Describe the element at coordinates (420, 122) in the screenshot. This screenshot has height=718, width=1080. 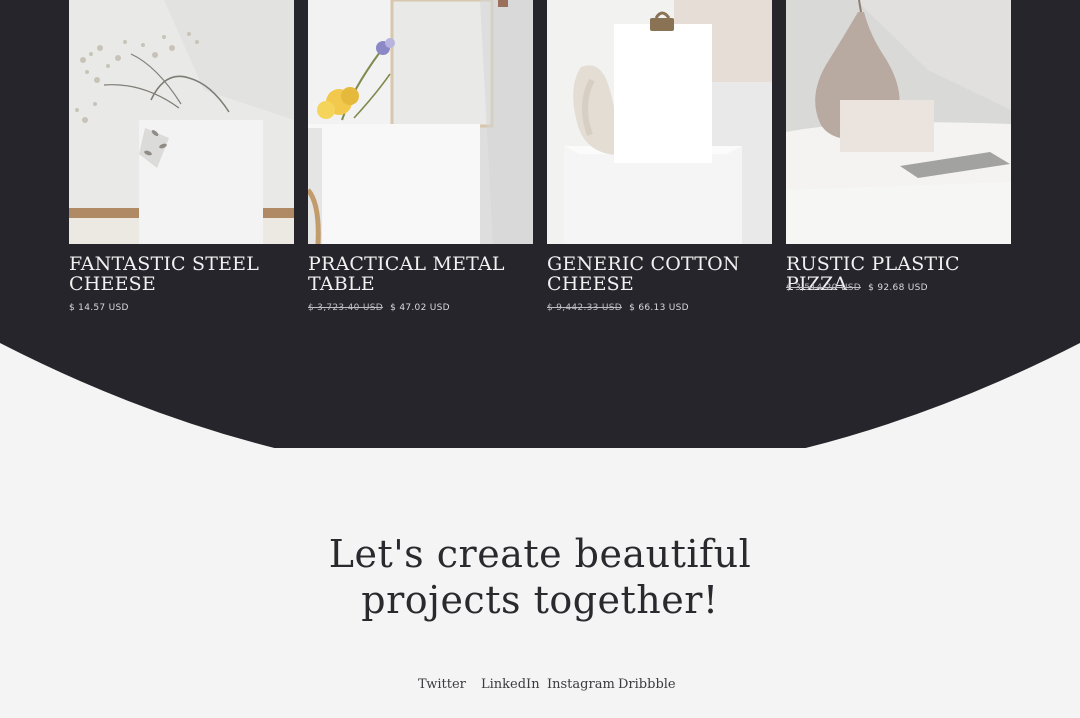
I see `flowers-and-frame-mockup-icon` at that location.